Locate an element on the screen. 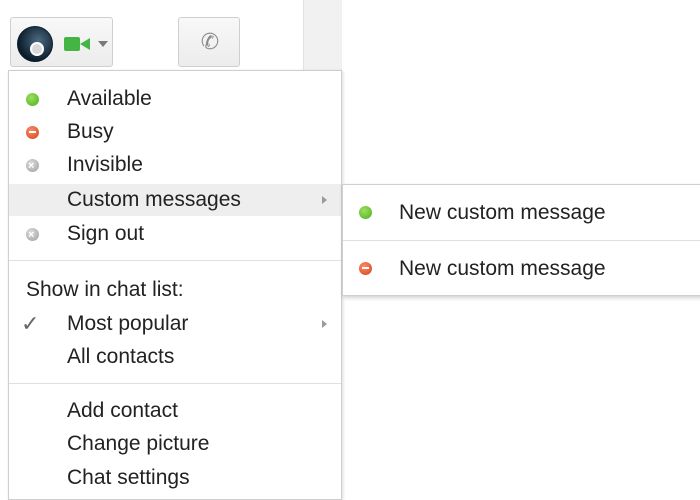 The image size is (700, 500). chat-list-heading: Show in chat list: is located at coordinates (105, 289).